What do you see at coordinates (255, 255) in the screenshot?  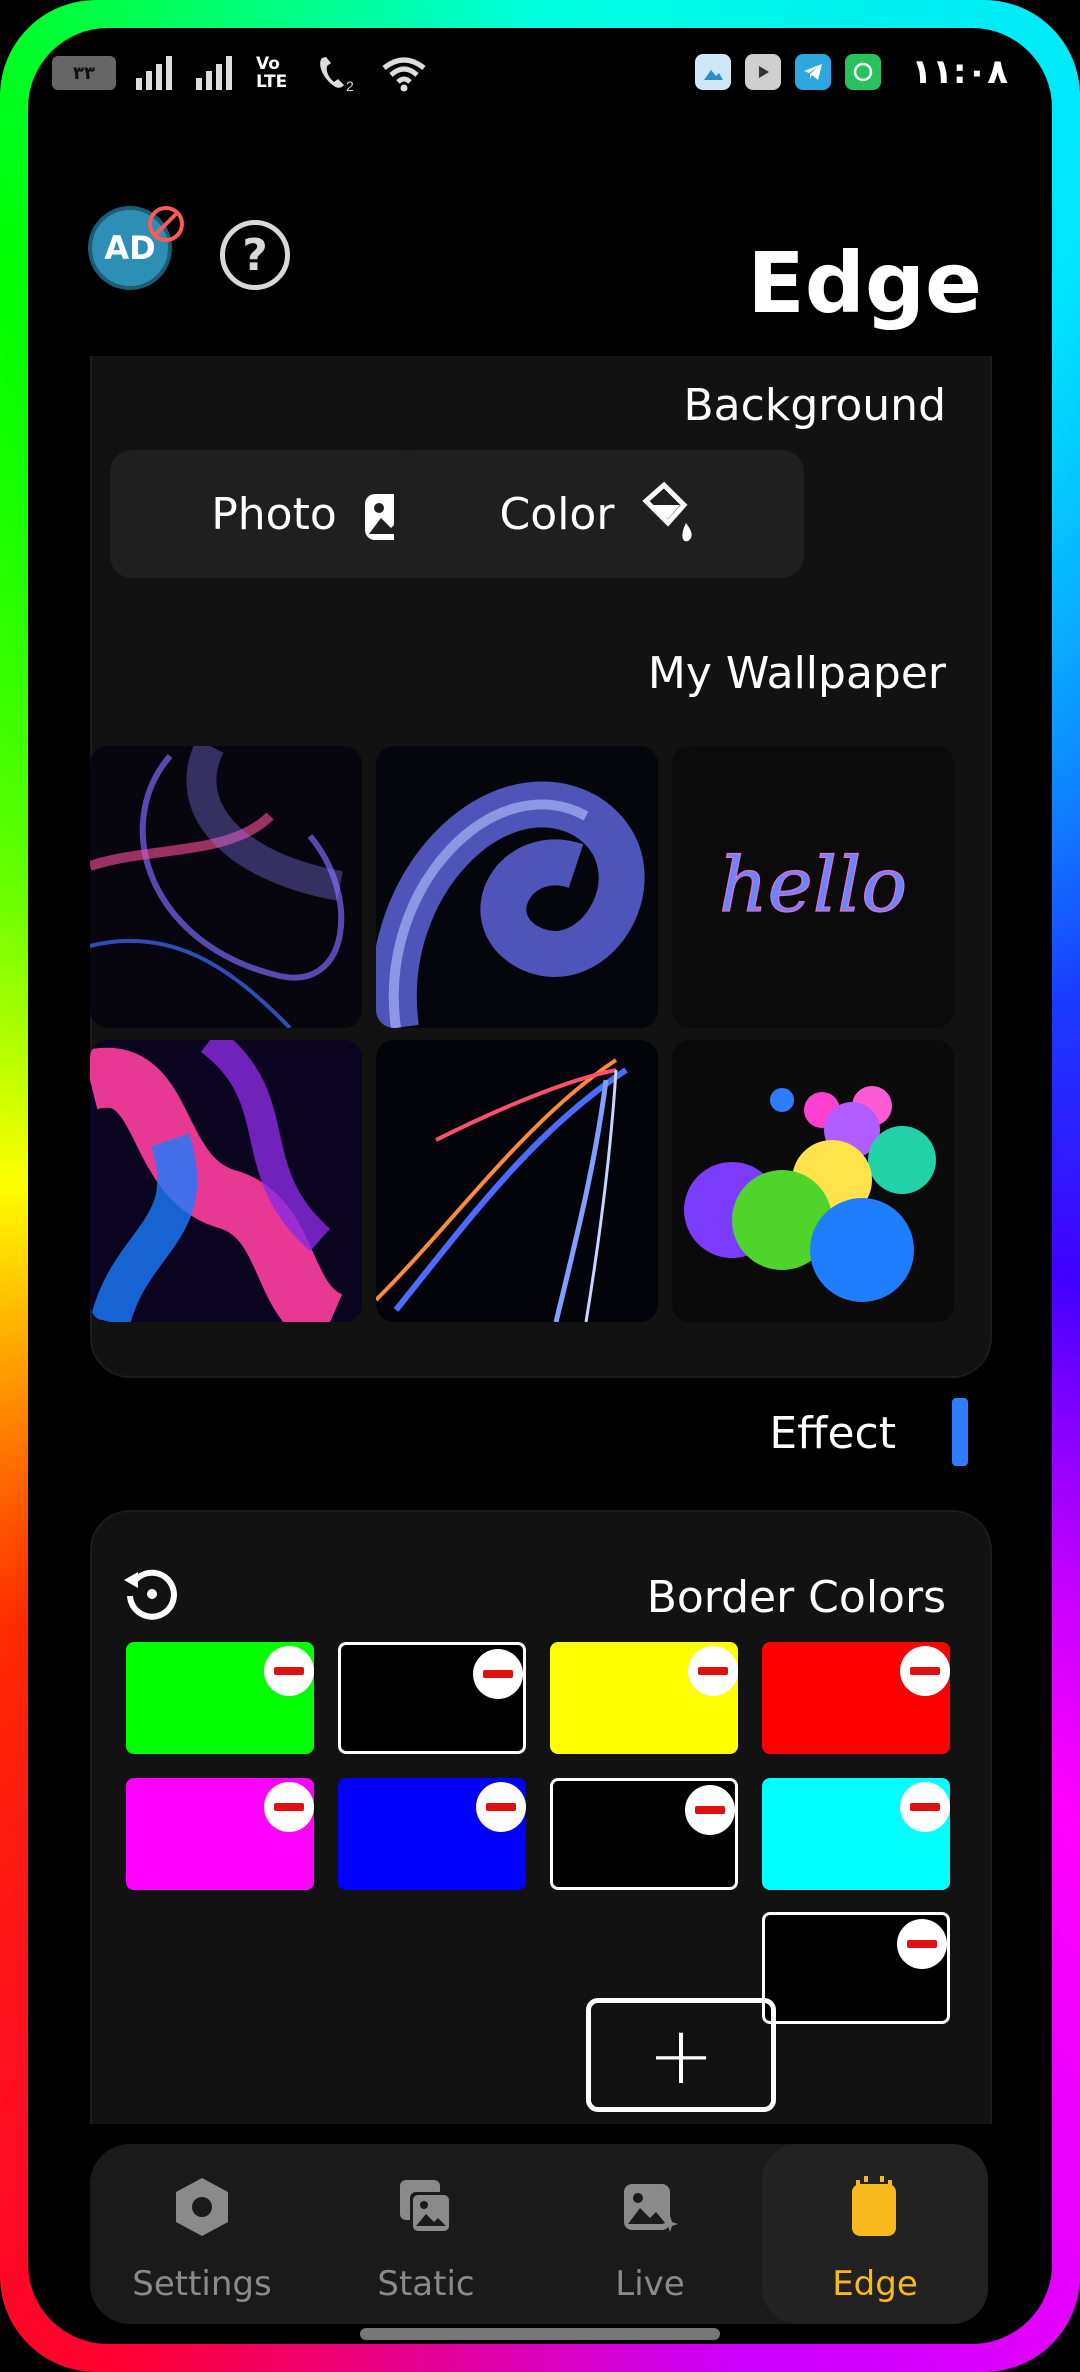 I see `help-button: ?` at bounding box center [255, 255].